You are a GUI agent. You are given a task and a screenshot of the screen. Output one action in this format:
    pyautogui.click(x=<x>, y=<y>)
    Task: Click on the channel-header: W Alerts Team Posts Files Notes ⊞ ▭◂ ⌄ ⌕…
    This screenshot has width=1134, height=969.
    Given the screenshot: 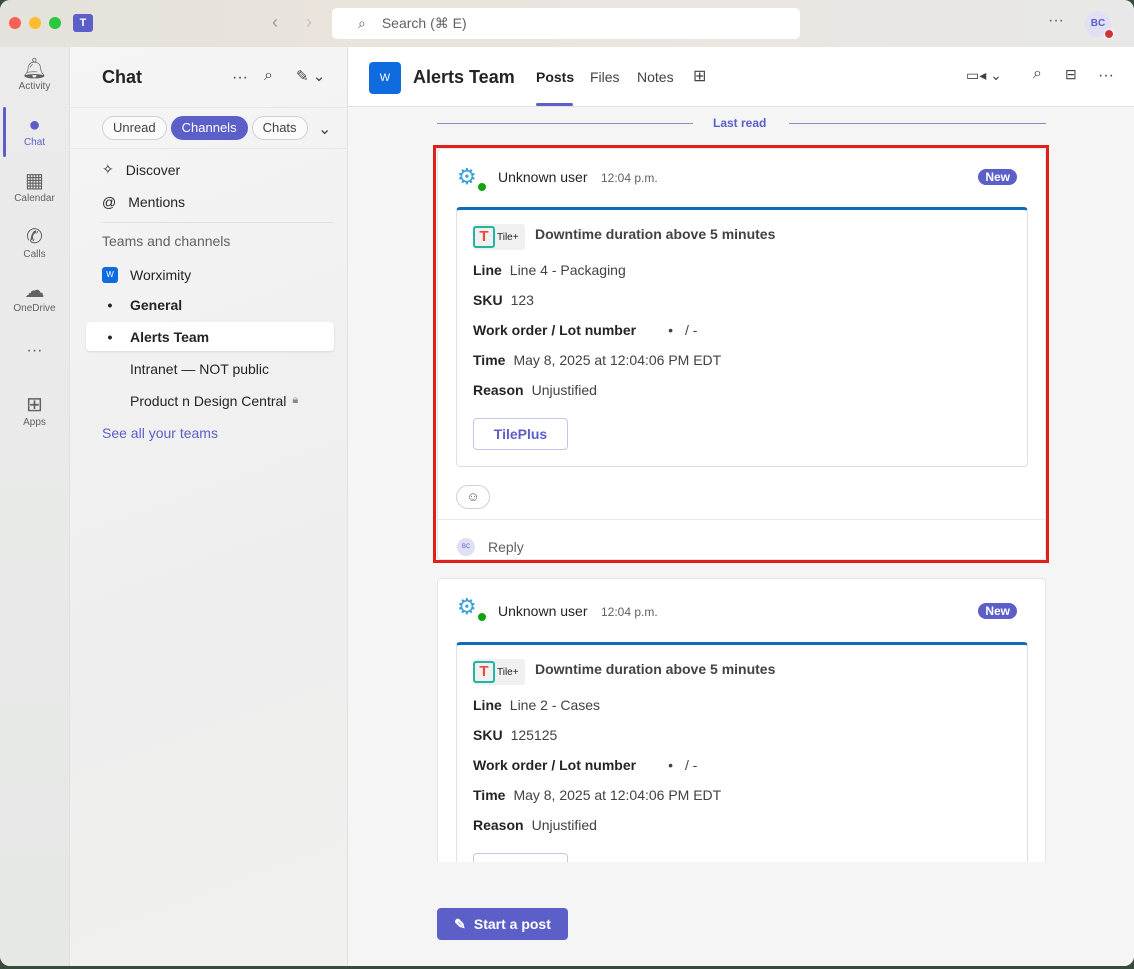 What is the action you would take?
    pyautogui.click(x=741, y=77)
    